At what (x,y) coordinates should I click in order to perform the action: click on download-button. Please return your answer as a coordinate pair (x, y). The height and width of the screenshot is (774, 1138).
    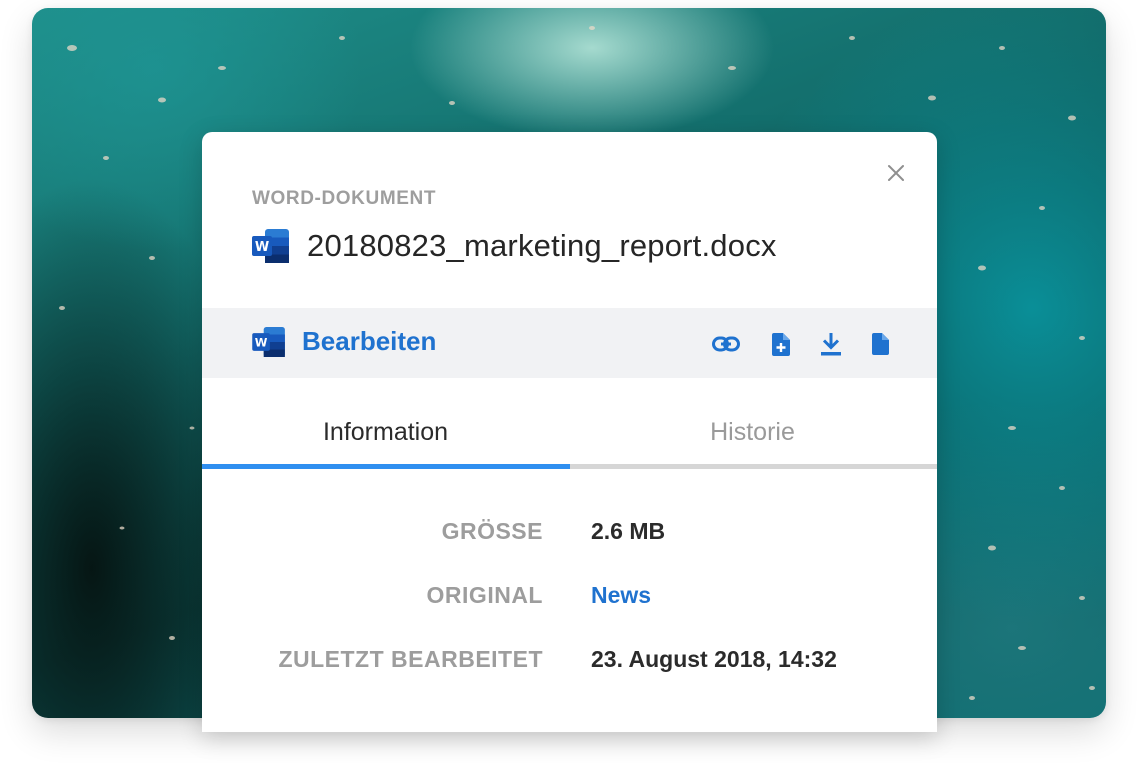
    Looking at the image, I should click on (831, 344).